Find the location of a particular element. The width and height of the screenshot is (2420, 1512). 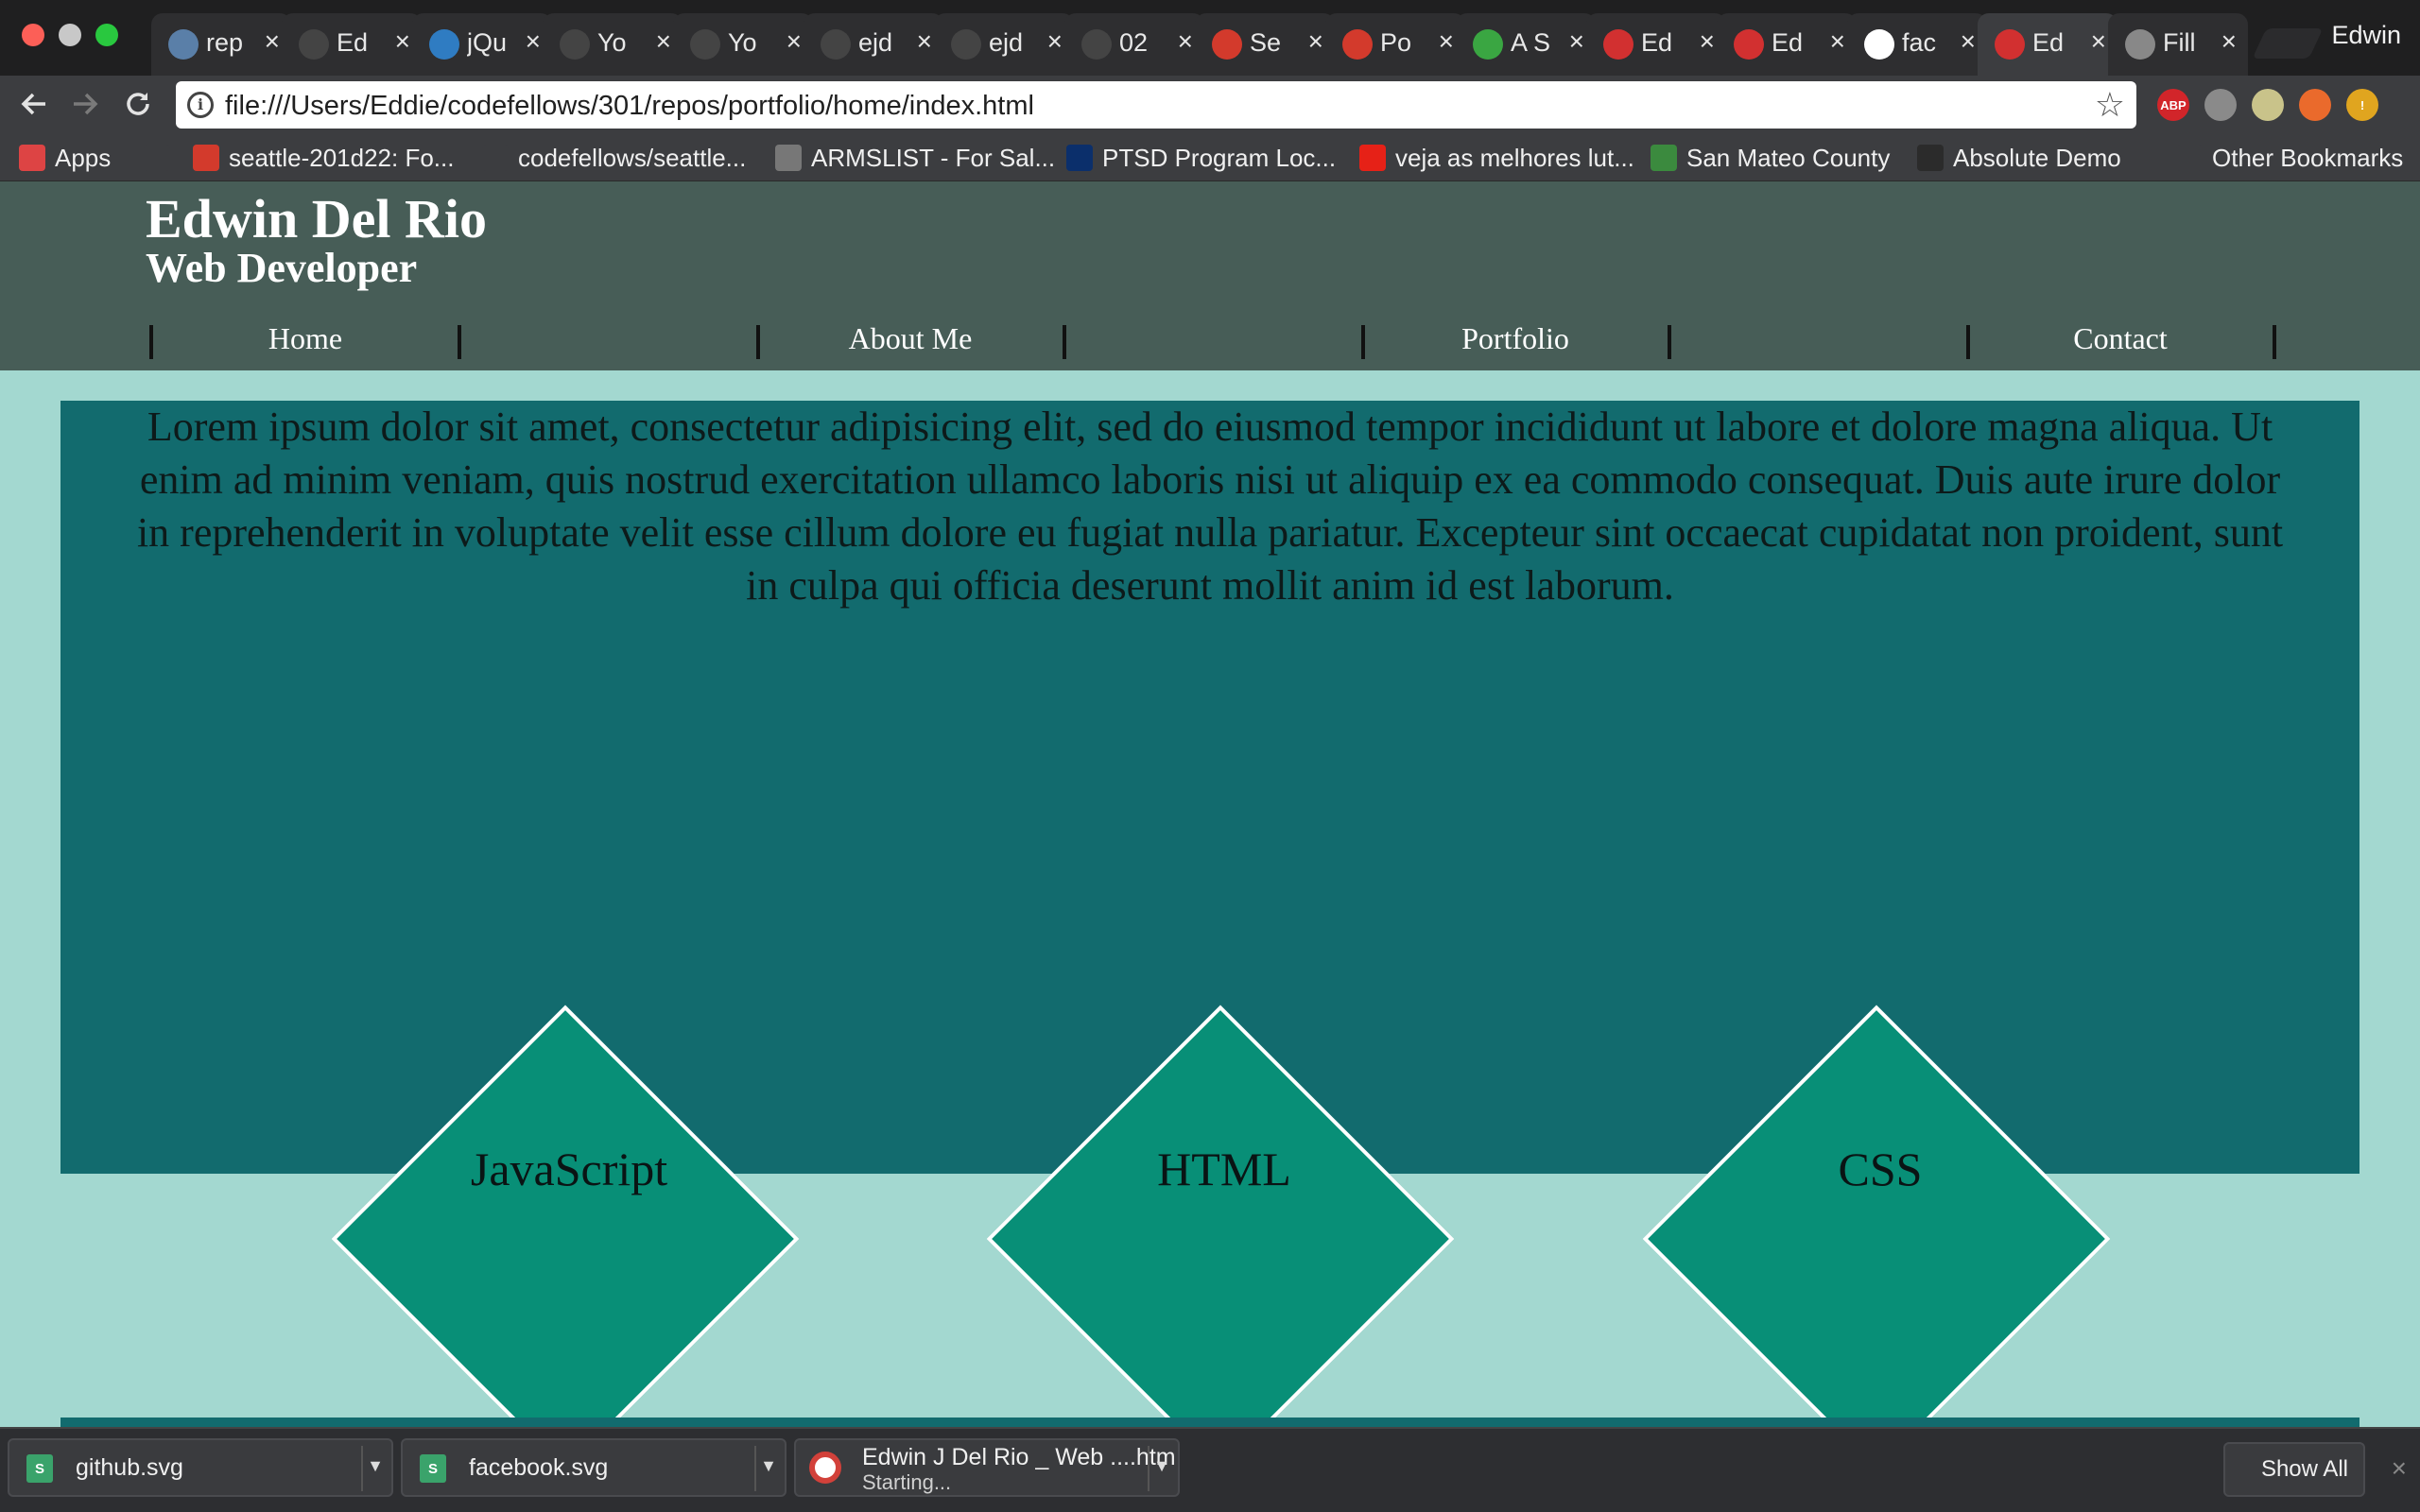

nav-home-link: Home is located at coordinates (305, 338).